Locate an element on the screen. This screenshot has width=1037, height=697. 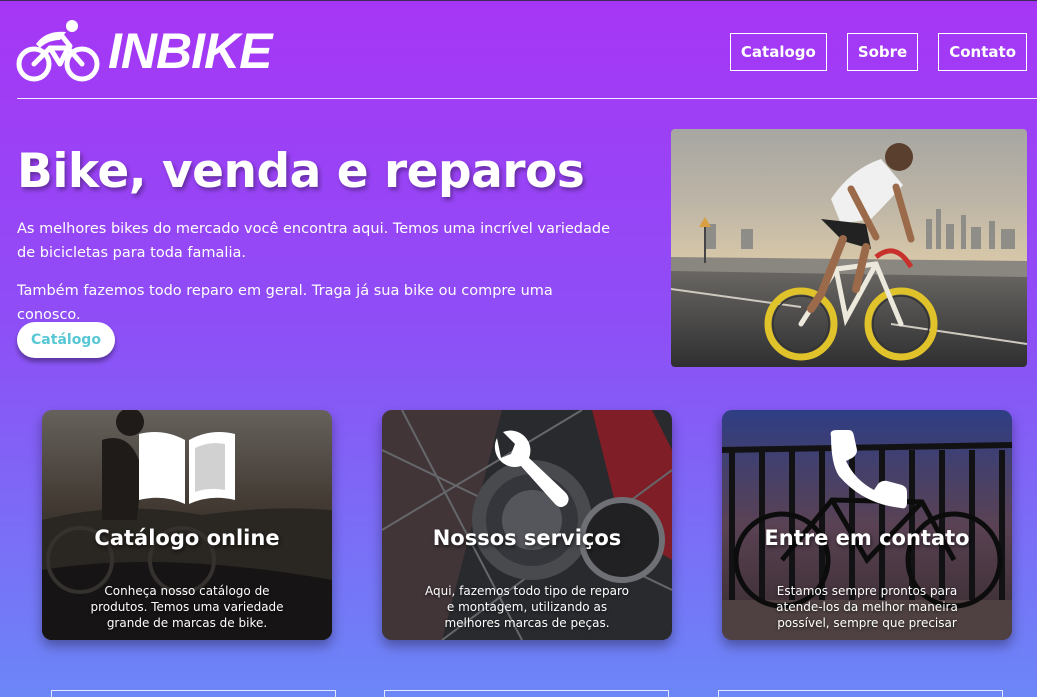
wrench-icon is located at coordinates (531, 468).